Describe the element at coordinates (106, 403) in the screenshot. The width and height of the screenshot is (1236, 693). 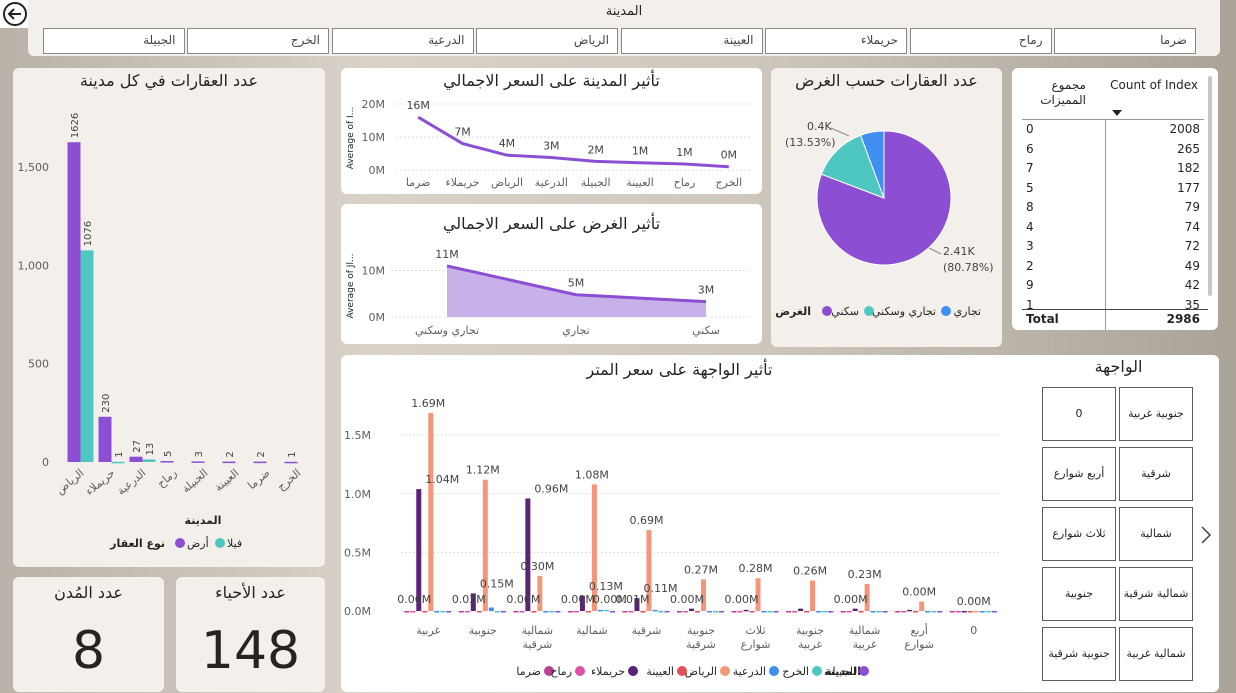
I see `data-label: 230` at that location.